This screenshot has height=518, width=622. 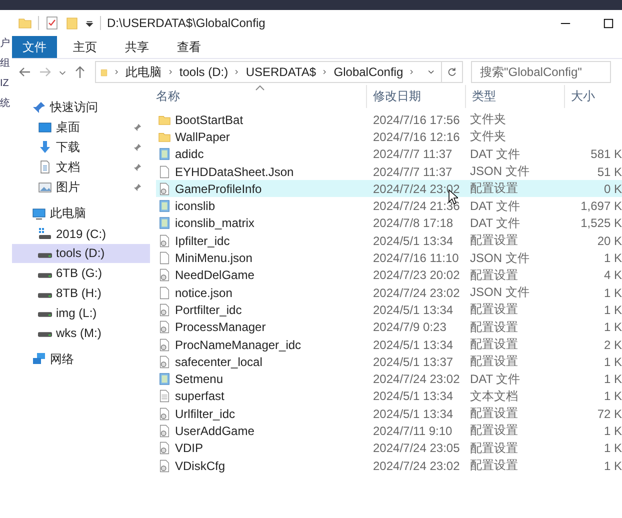 I want to click on nav-item: 此电脑, so click(x=81, y=214).